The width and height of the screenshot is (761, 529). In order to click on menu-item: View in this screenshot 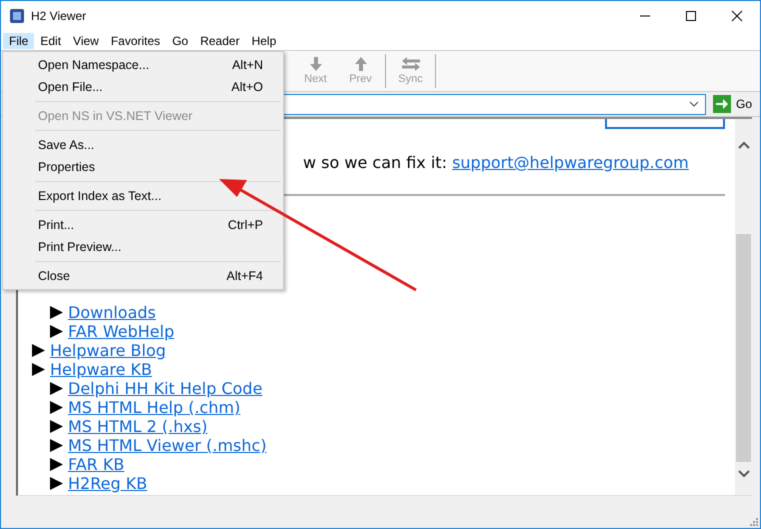, I will do `click(86, 40)`.